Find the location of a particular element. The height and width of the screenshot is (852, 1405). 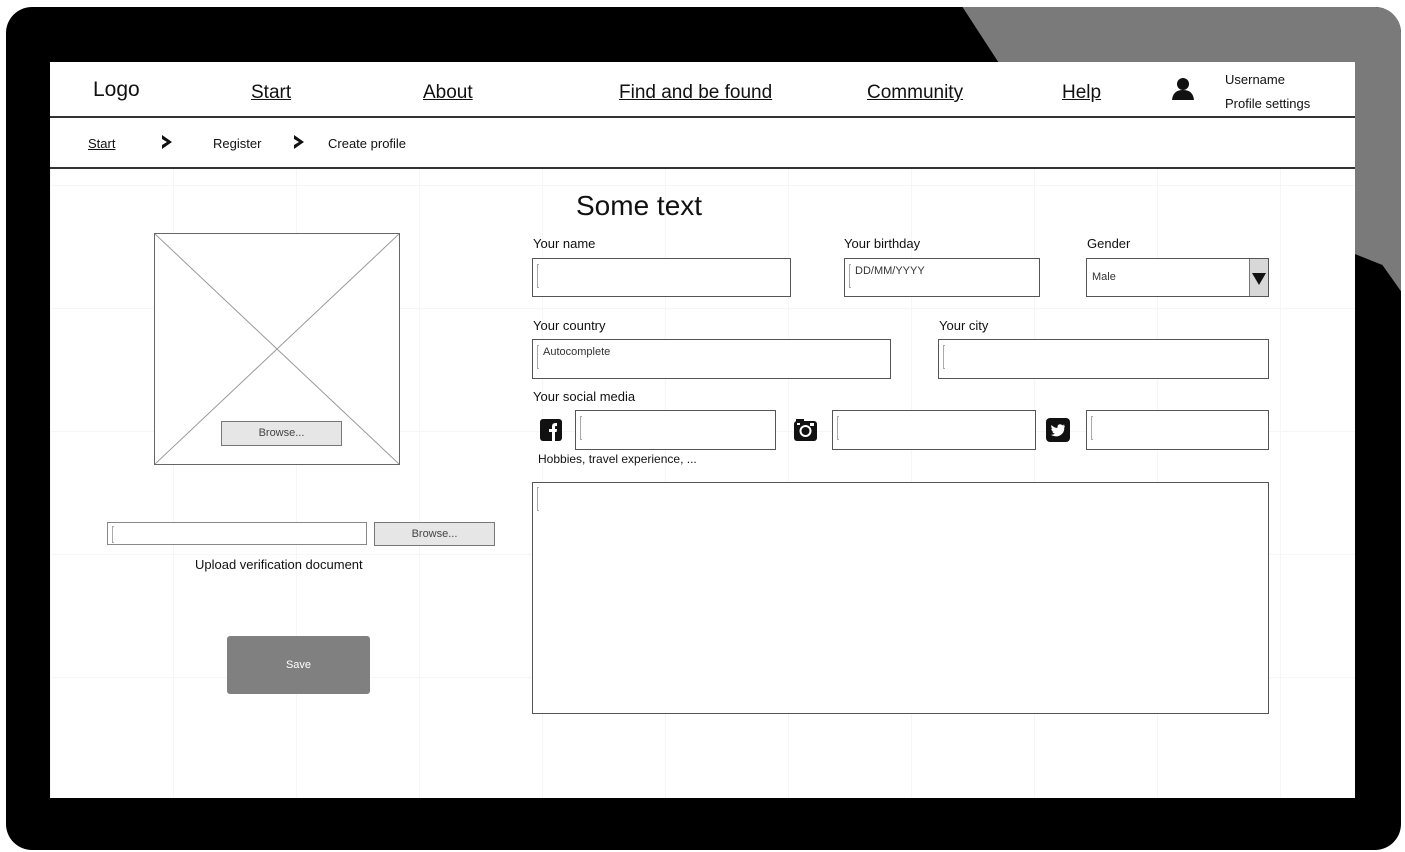

breadcrumb: Start Register Create profile is located at coordinates (702, 143).